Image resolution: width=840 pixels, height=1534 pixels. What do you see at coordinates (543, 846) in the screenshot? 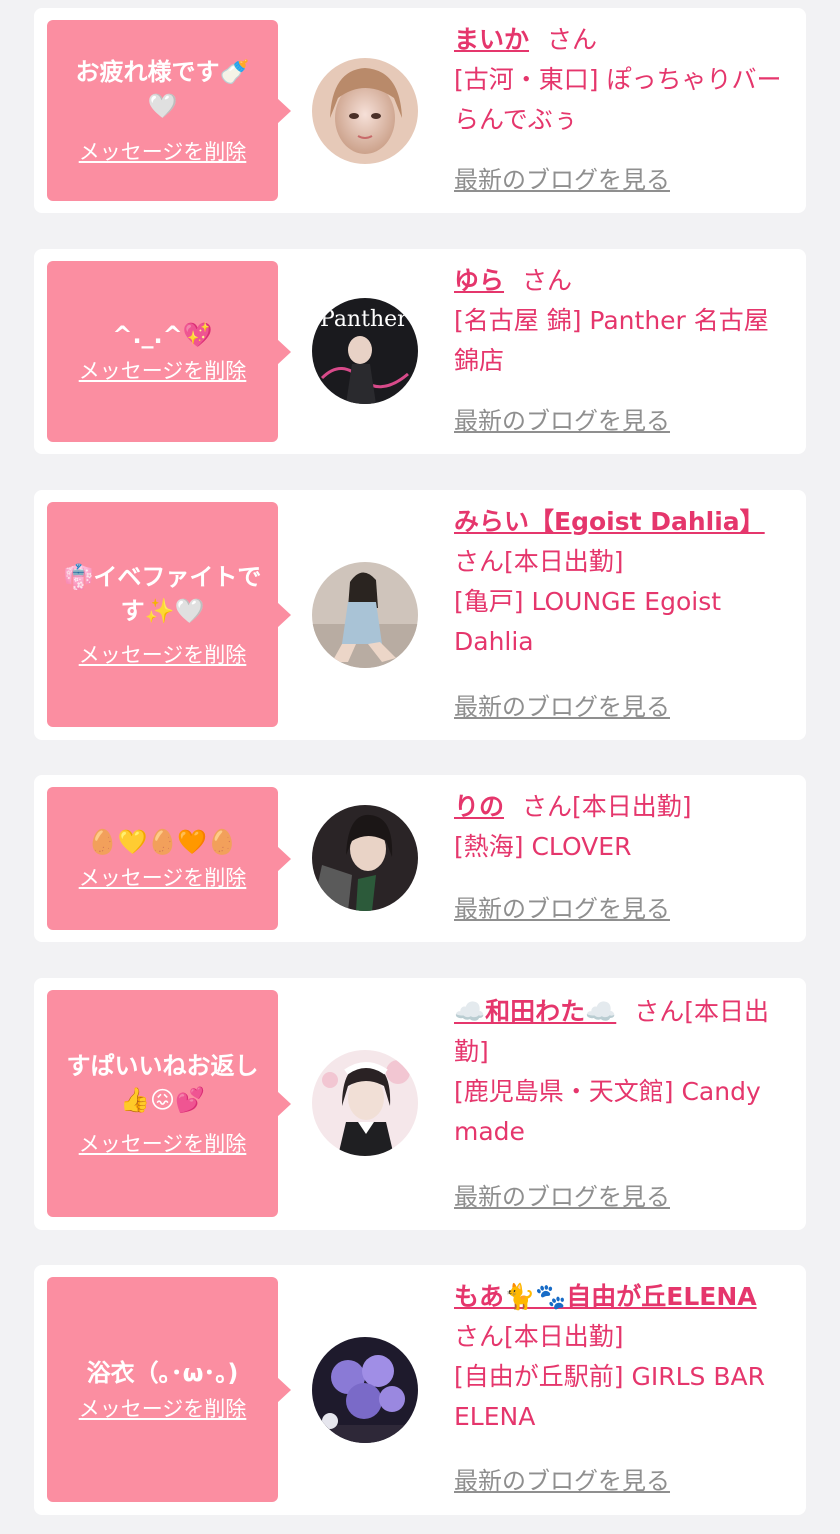
I see `shop-name: [熱海] CLOVER` at bounding box center [543, 846].